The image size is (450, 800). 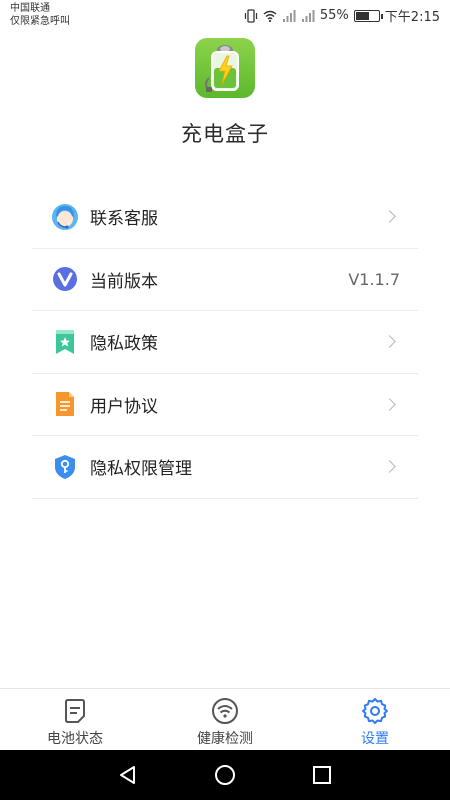 What do you see at coordinates (75, 739) in the screenshot?
I see `tab-label: 电池状态` at bounding box center [75, 739].